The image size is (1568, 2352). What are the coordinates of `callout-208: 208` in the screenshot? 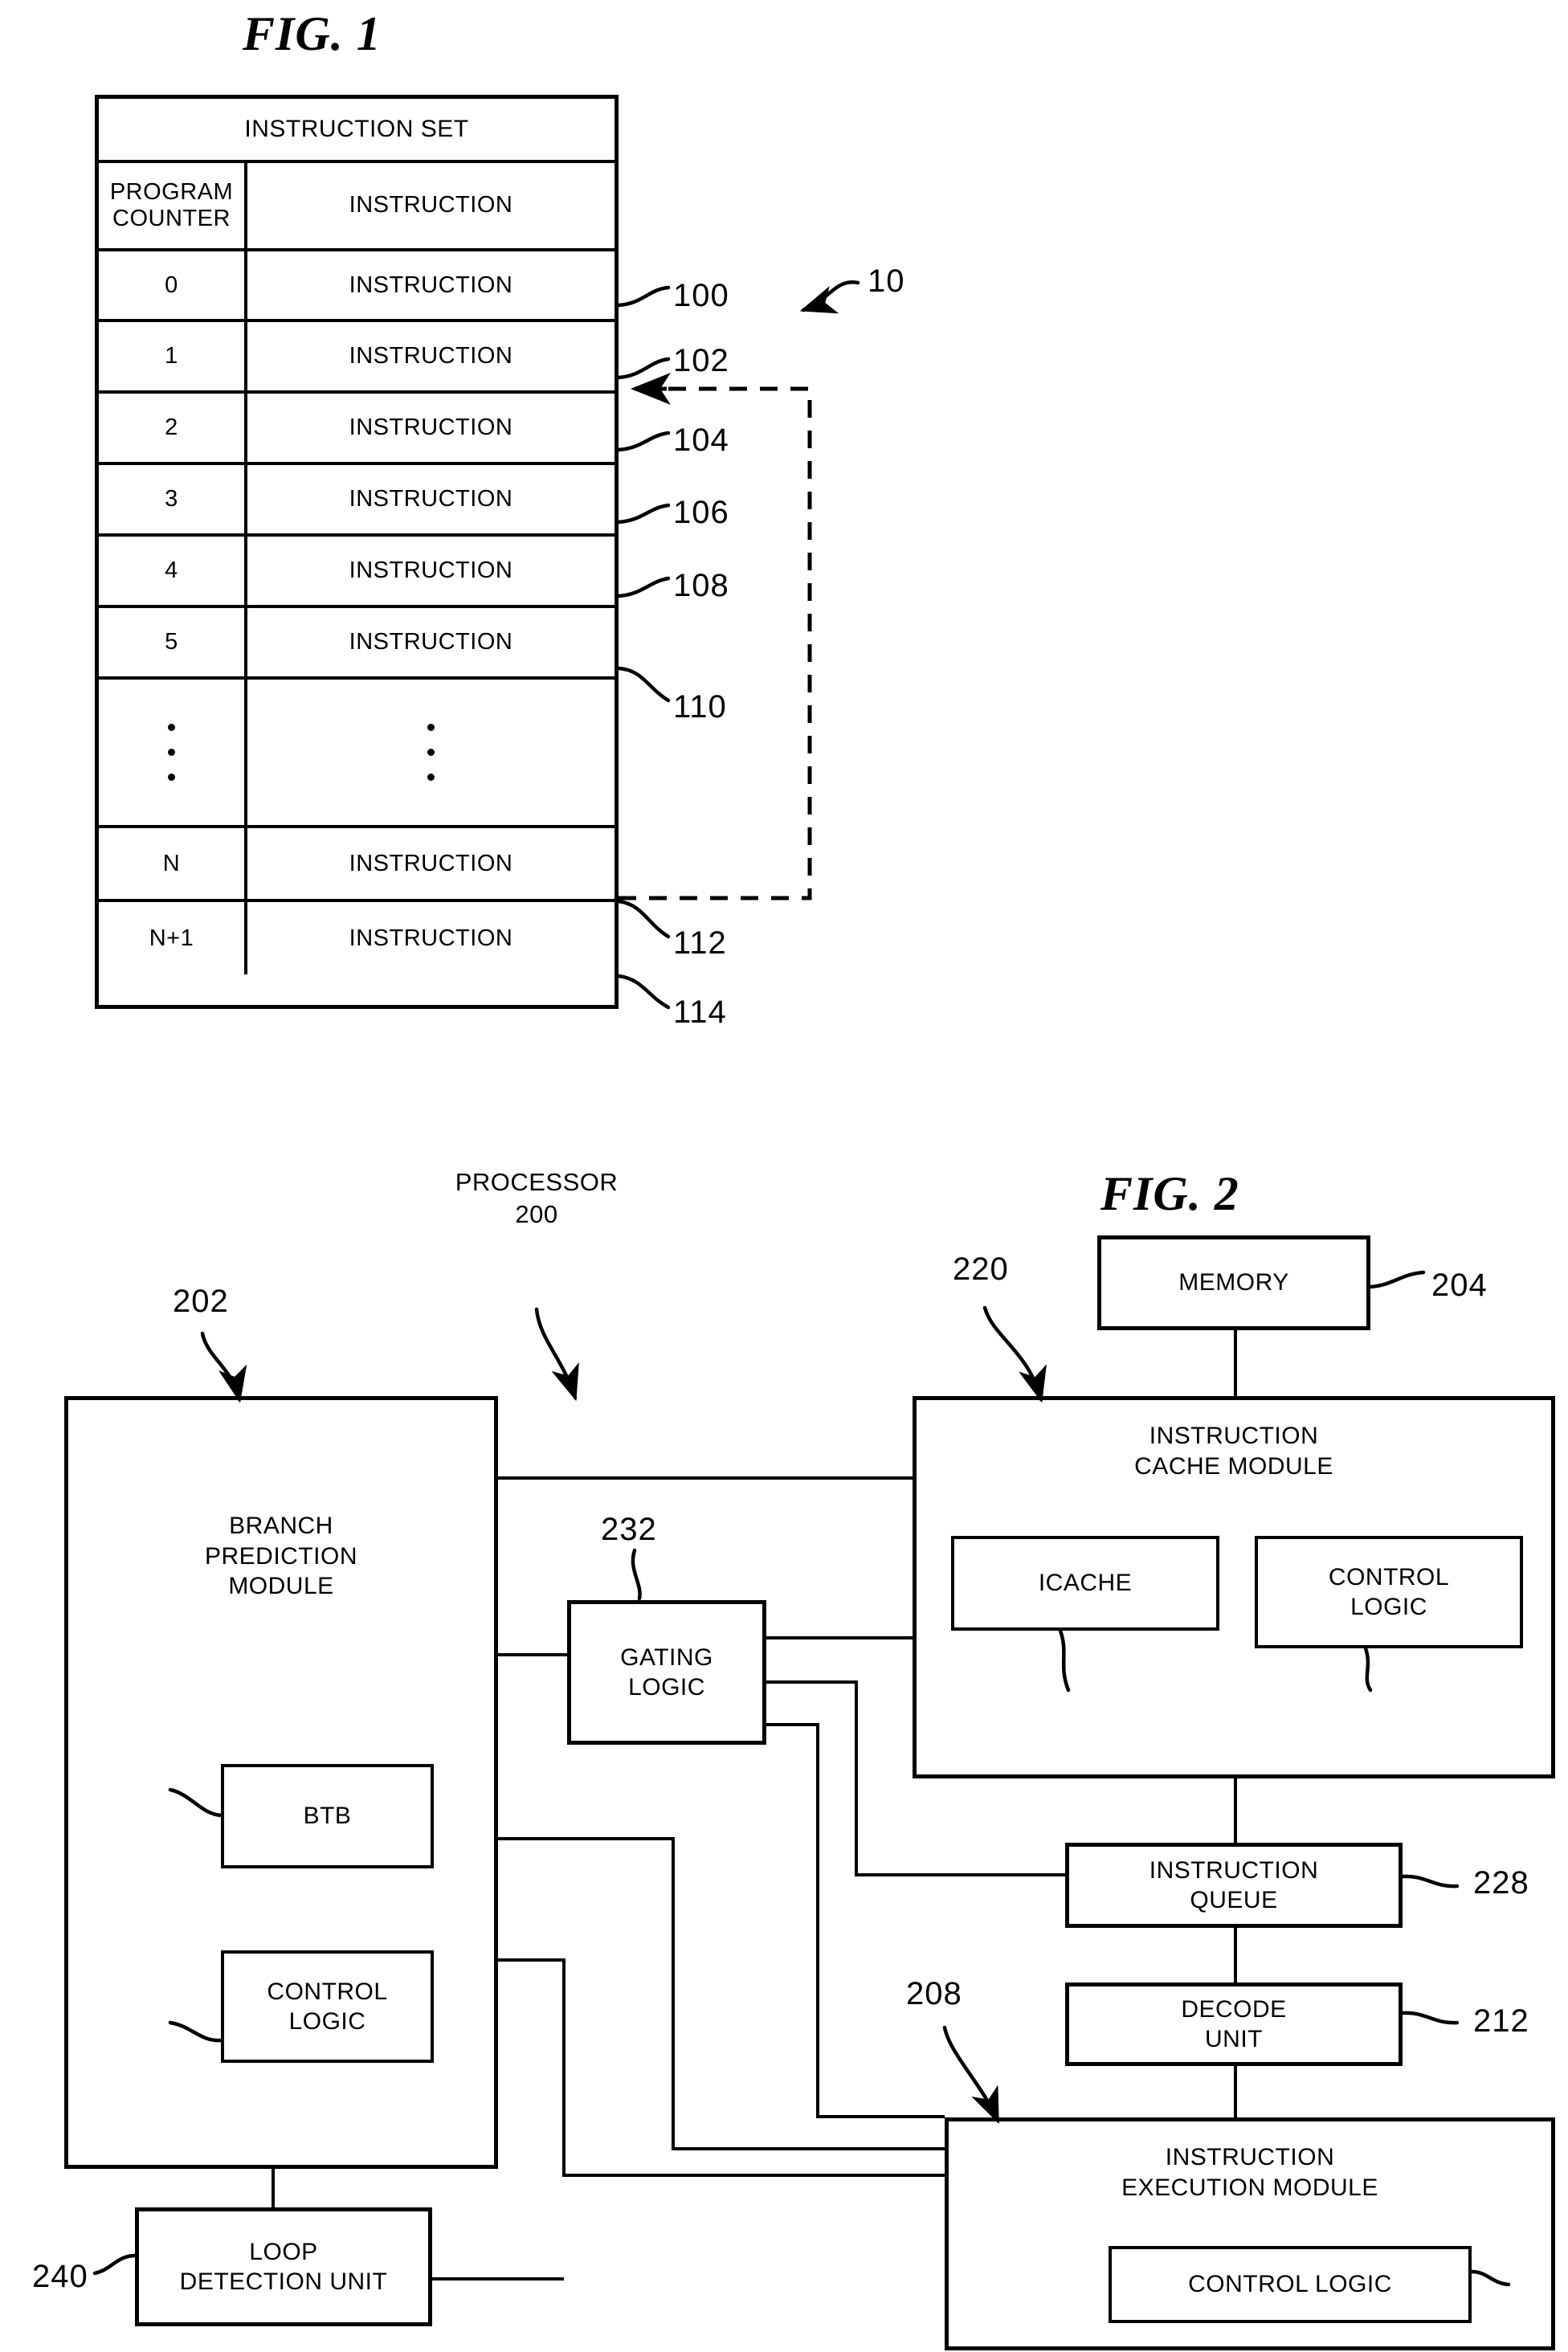 It's located at (934, 1993).